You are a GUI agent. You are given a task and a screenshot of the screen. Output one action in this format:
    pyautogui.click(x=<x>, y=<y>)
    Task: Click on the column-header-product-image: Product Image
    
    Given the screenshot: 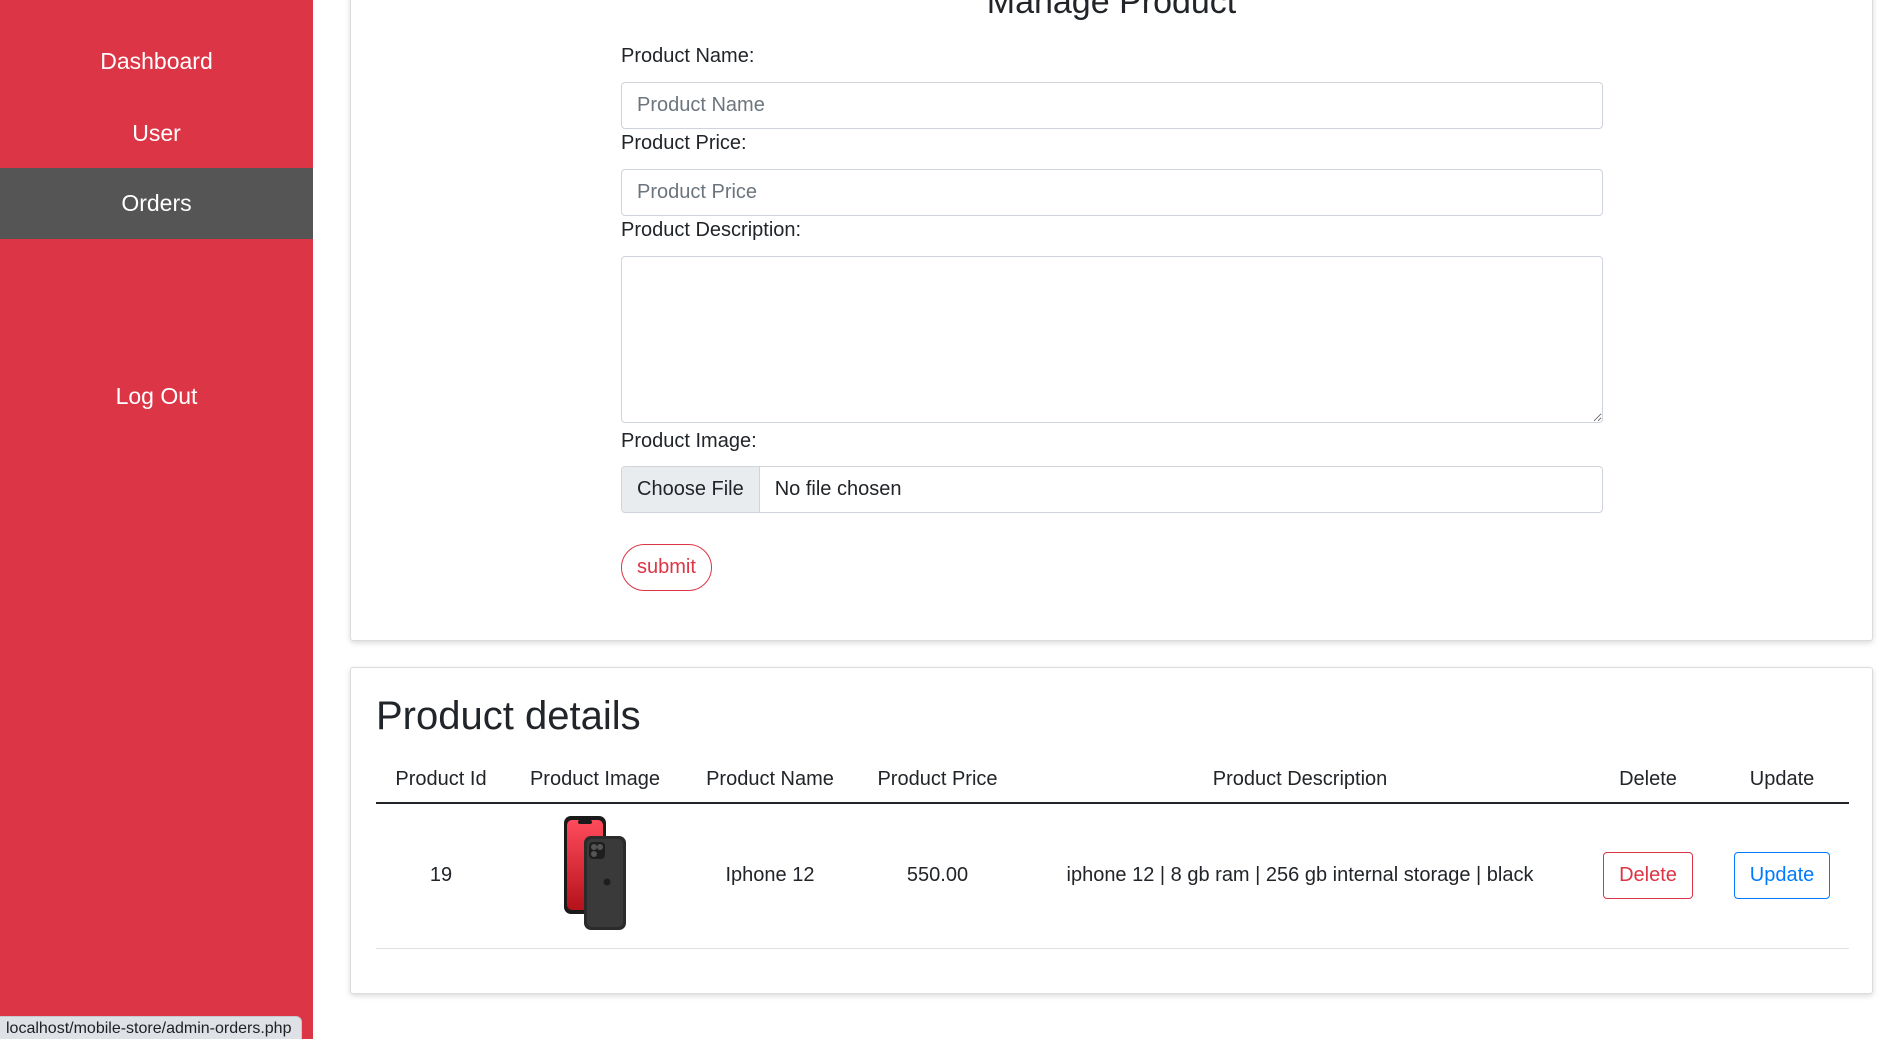 What is the action you would take?
    pyautogui.click(x=595, y=780)
    